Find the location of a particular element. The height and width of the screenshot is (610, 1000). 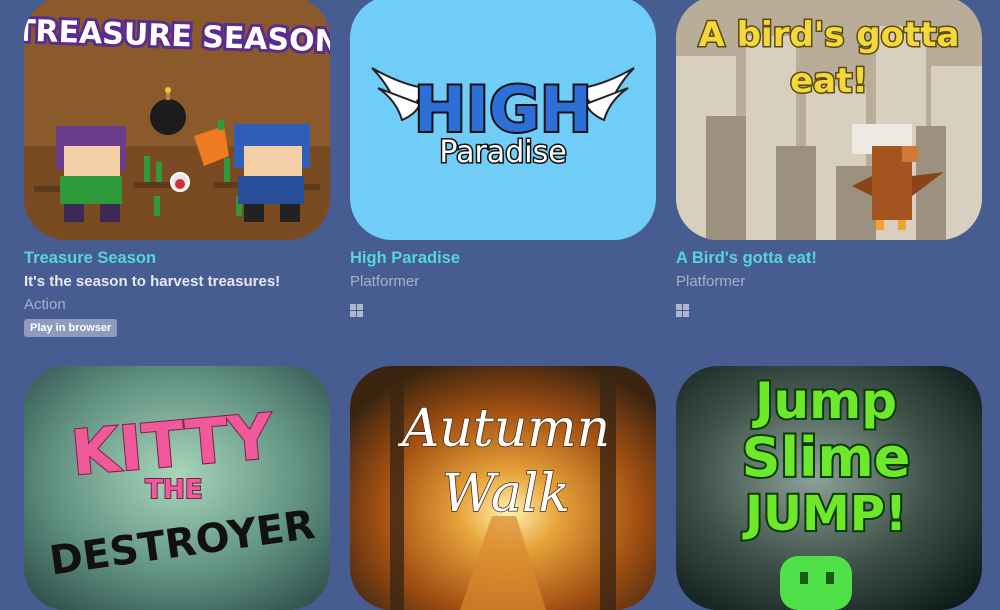

game-cover-high-paradise: HIGH Paradise is located at coordinates (503, 120).